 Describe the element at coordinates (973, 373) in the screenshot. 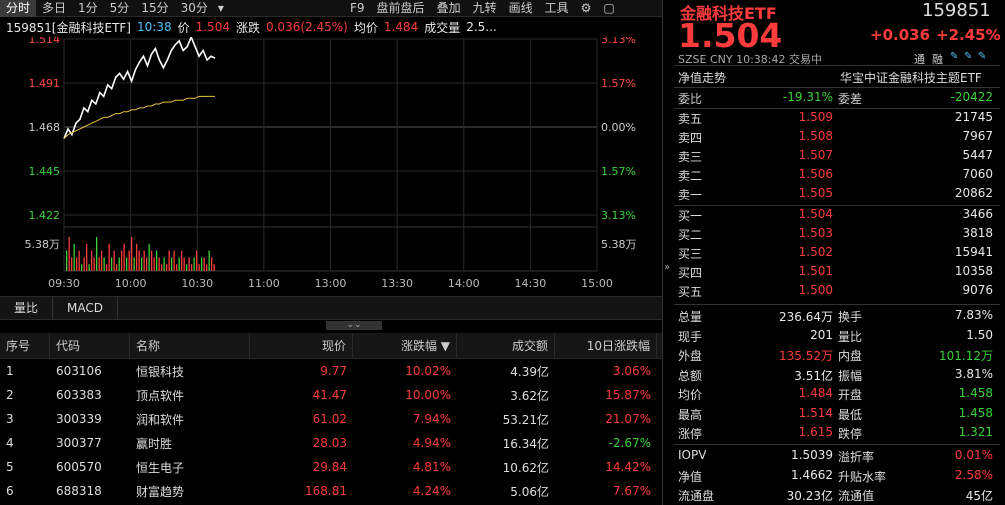

I see `stat-value: 3.81%` at that location.